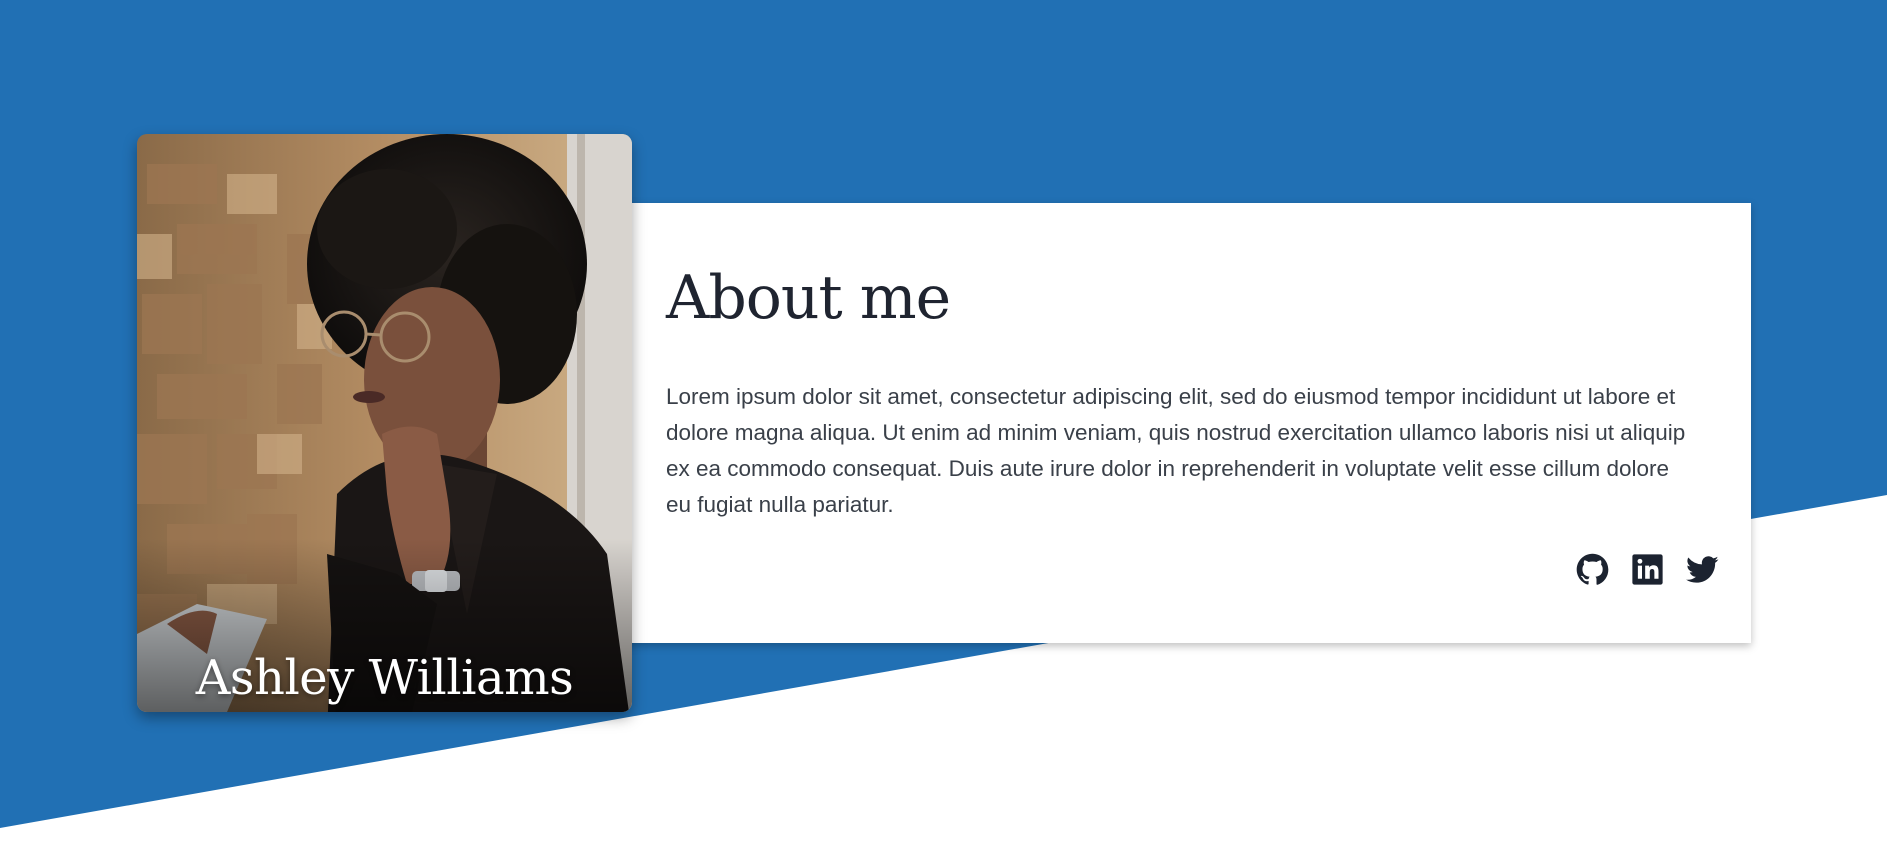 This screenshot has width=1887, height=847. I want to click on profile-name: Ashley Williams, so click(384, 678).